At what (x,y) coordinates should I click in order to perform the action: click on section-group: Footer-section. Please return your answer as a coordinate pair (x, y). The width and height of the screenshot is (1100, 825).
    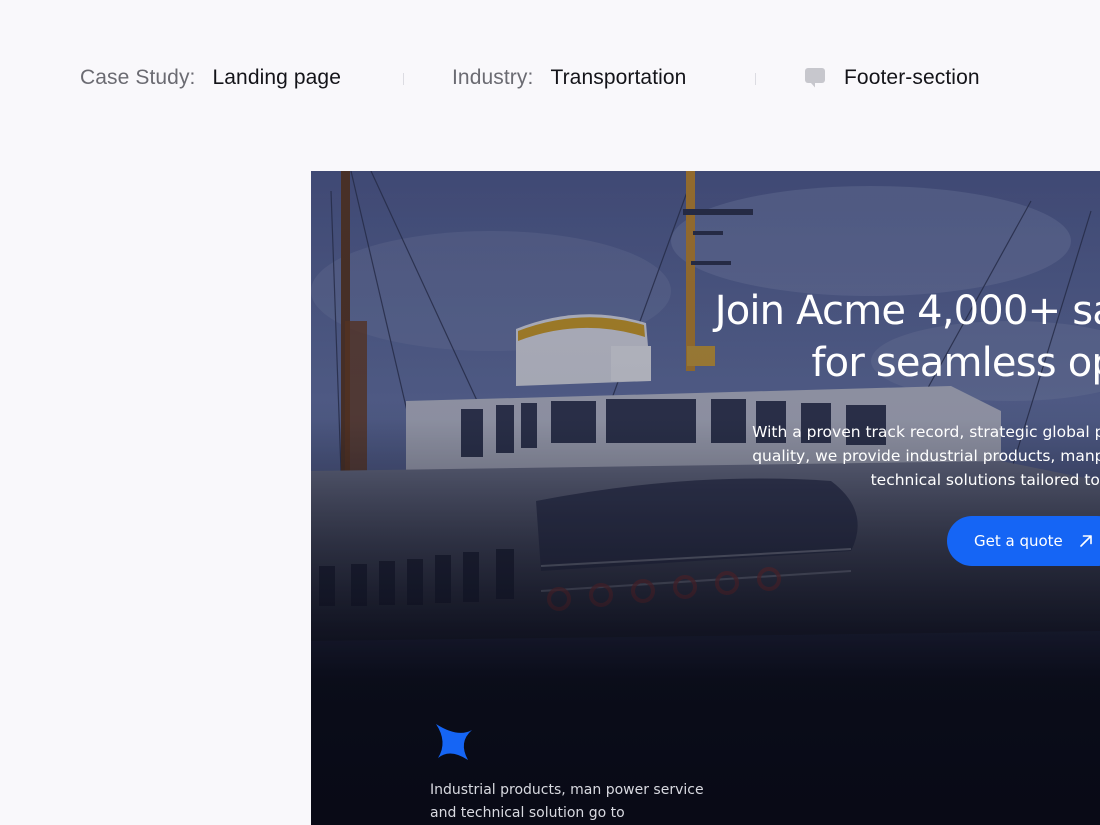
    Looking at the image, I should click on (892, 78).